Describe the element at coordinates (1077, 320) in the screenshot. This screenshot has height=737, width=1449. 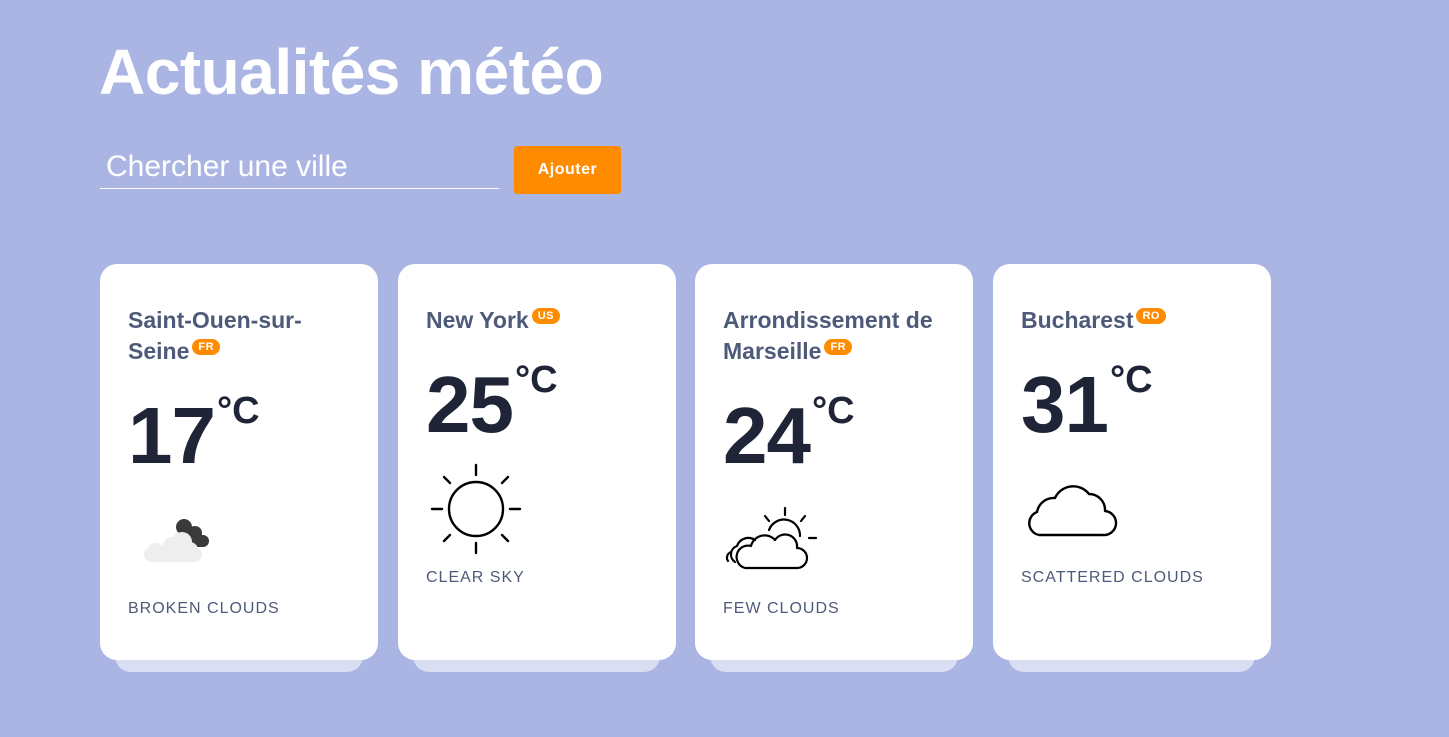
I see `city-name-text: Bucharest` at that location.